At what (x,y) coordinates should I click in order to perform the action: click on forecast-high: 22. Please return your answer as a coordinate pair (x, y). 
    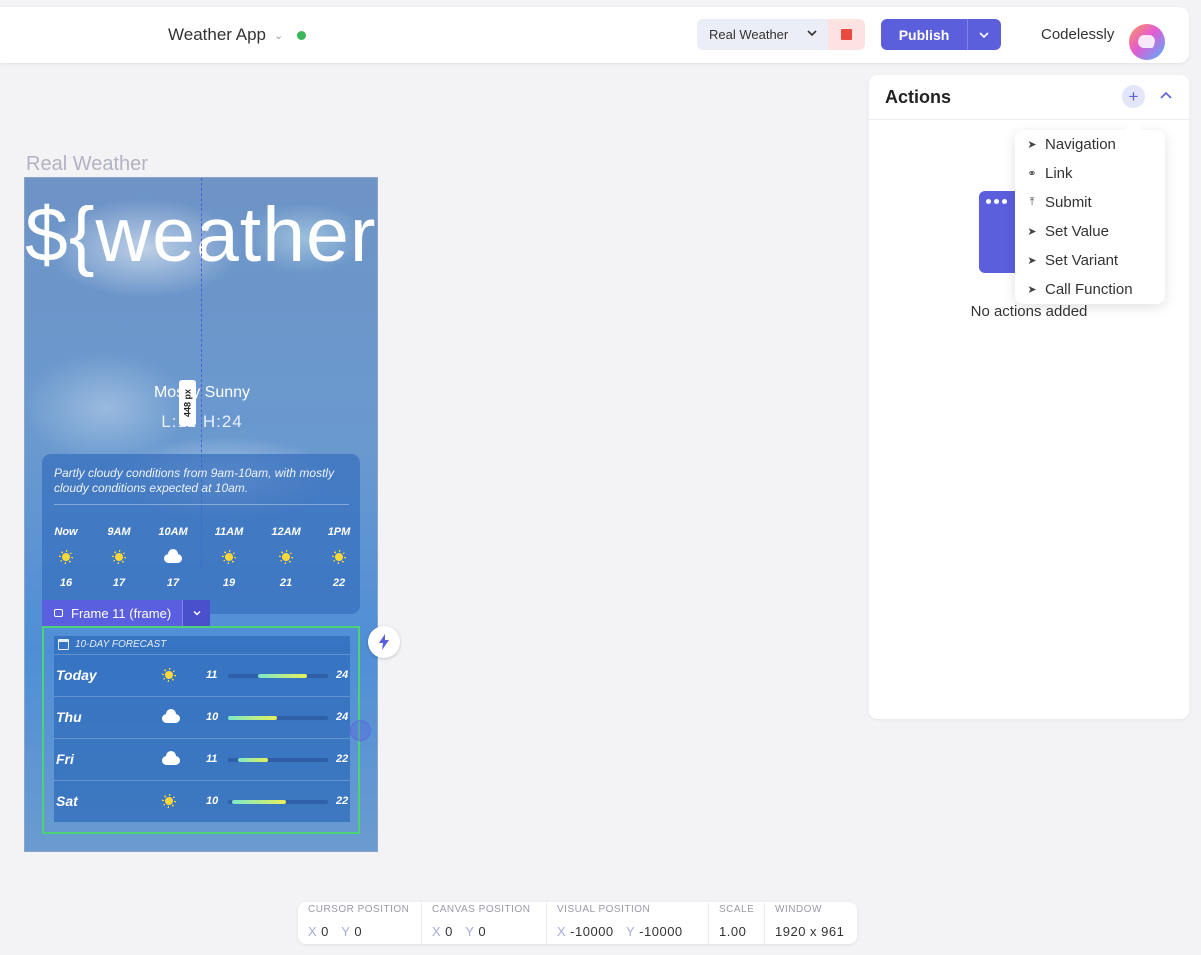
    Looking at the image, I should click on (342, 801).